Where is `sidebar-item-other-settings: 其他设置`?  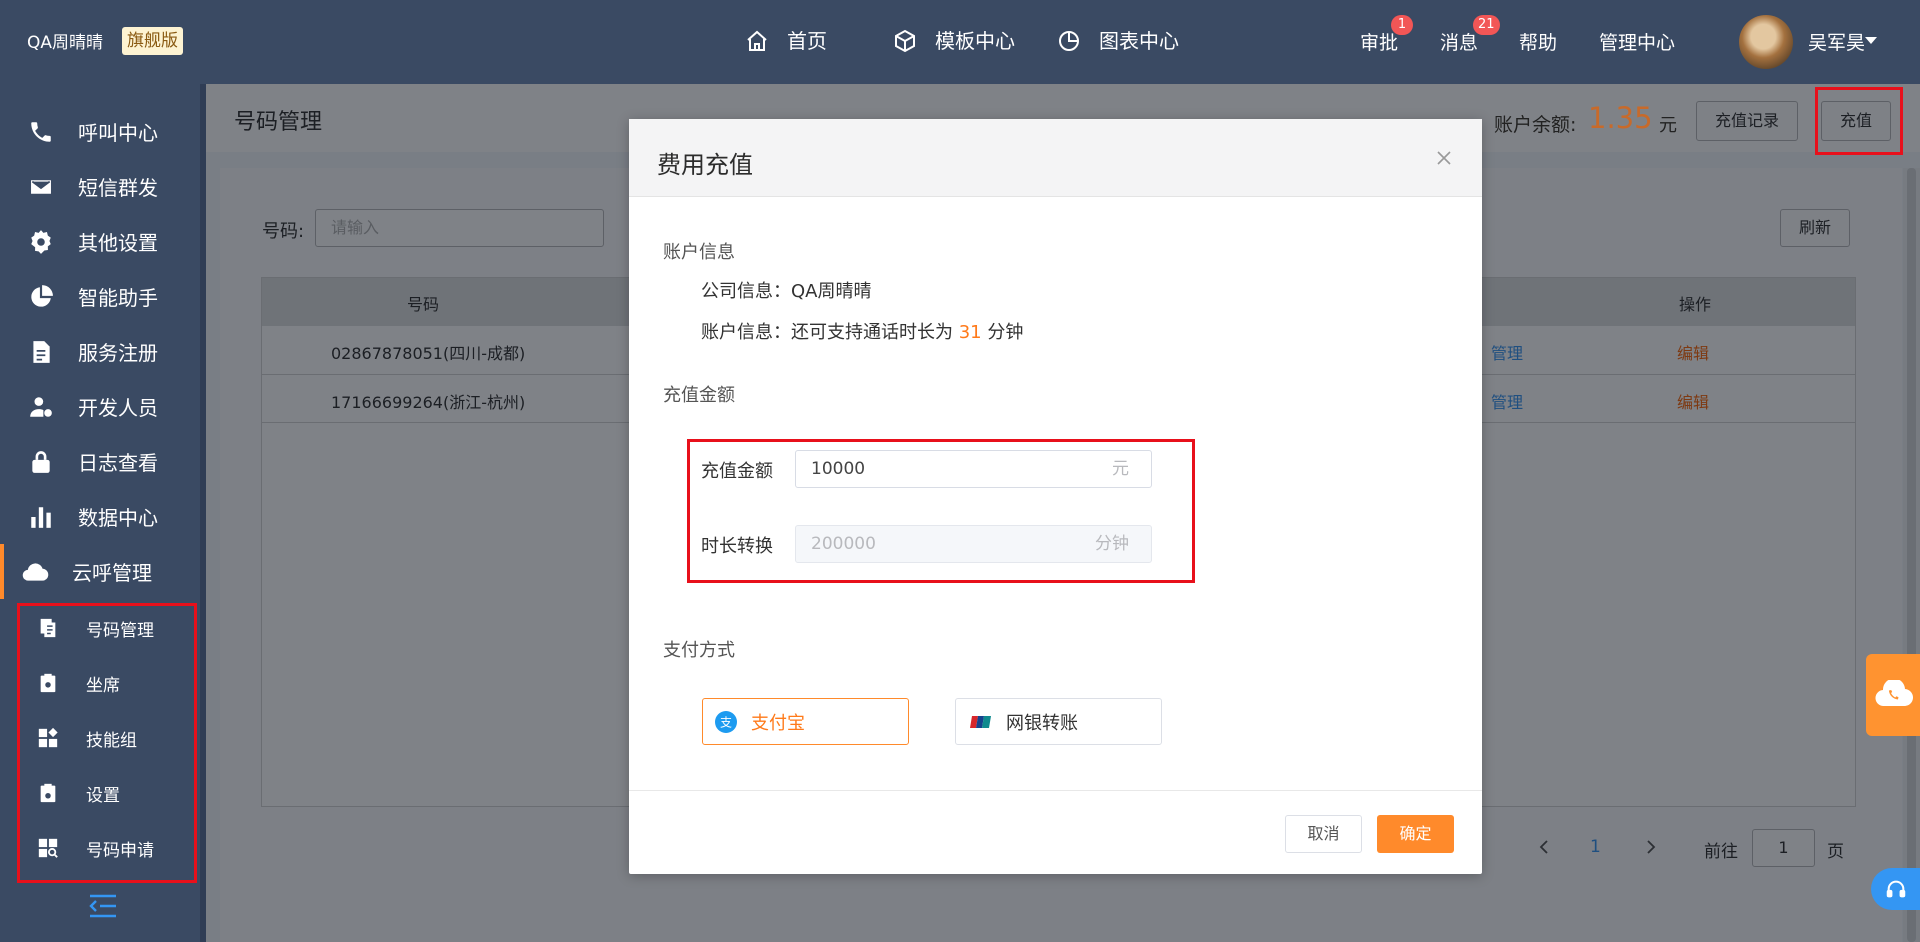 sidebar-item-other-settings: 其他设置 is located at coordinates (103, 241).